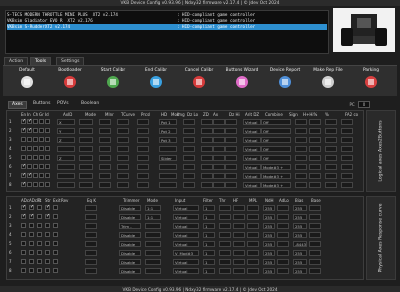 The height and width of the screenshot is (292, 400). Describe the element at coordinates (242, 81) in the screenshot. I see `tool-buttons-wizard-button: Buttons Wizard` at that location.